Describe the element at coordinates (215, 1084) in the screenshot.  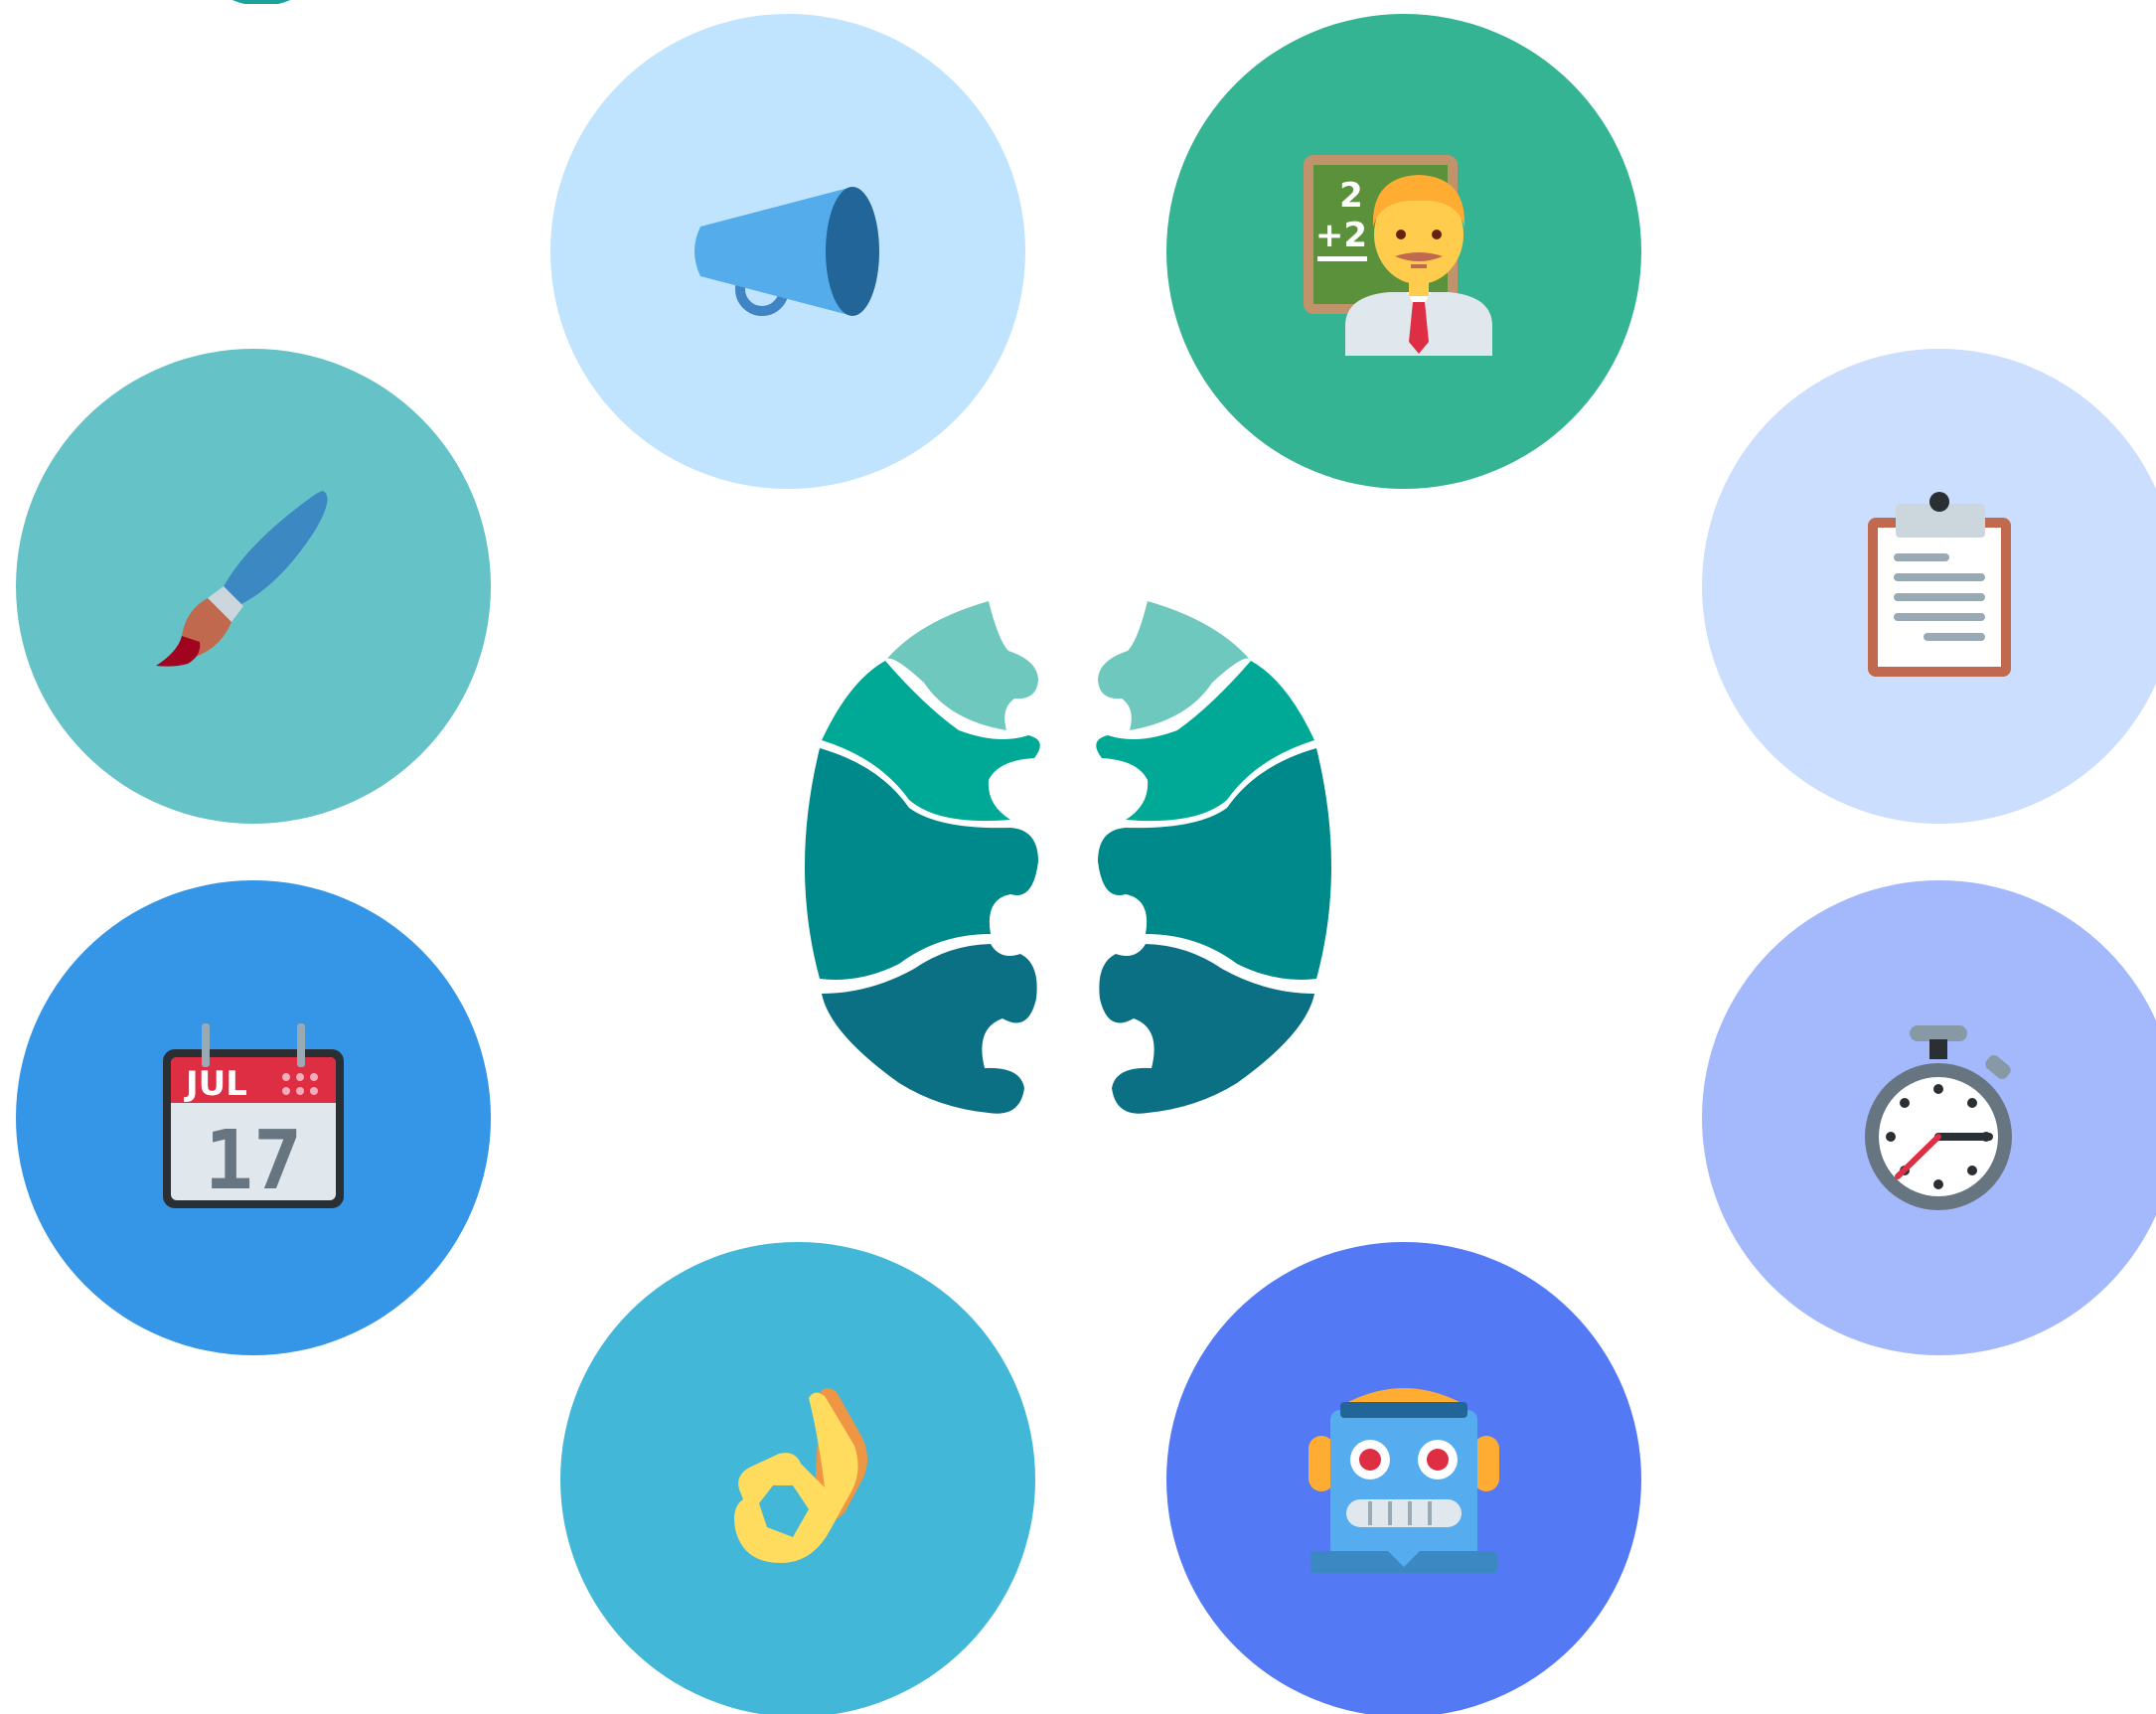
I see `calendar-month: JUL` at that location.